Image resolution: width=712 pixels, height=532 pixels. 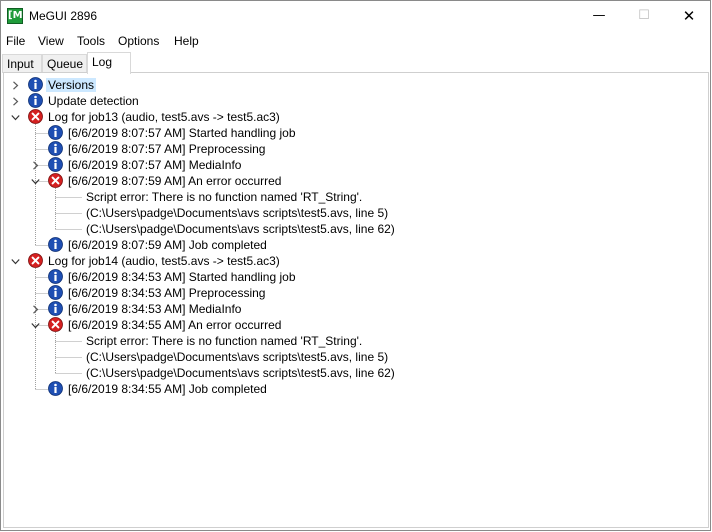 I want to click on log-entry-node: [6/6/2019 8:07:57 AM] Preprocessing, so click(x=354, y=149).